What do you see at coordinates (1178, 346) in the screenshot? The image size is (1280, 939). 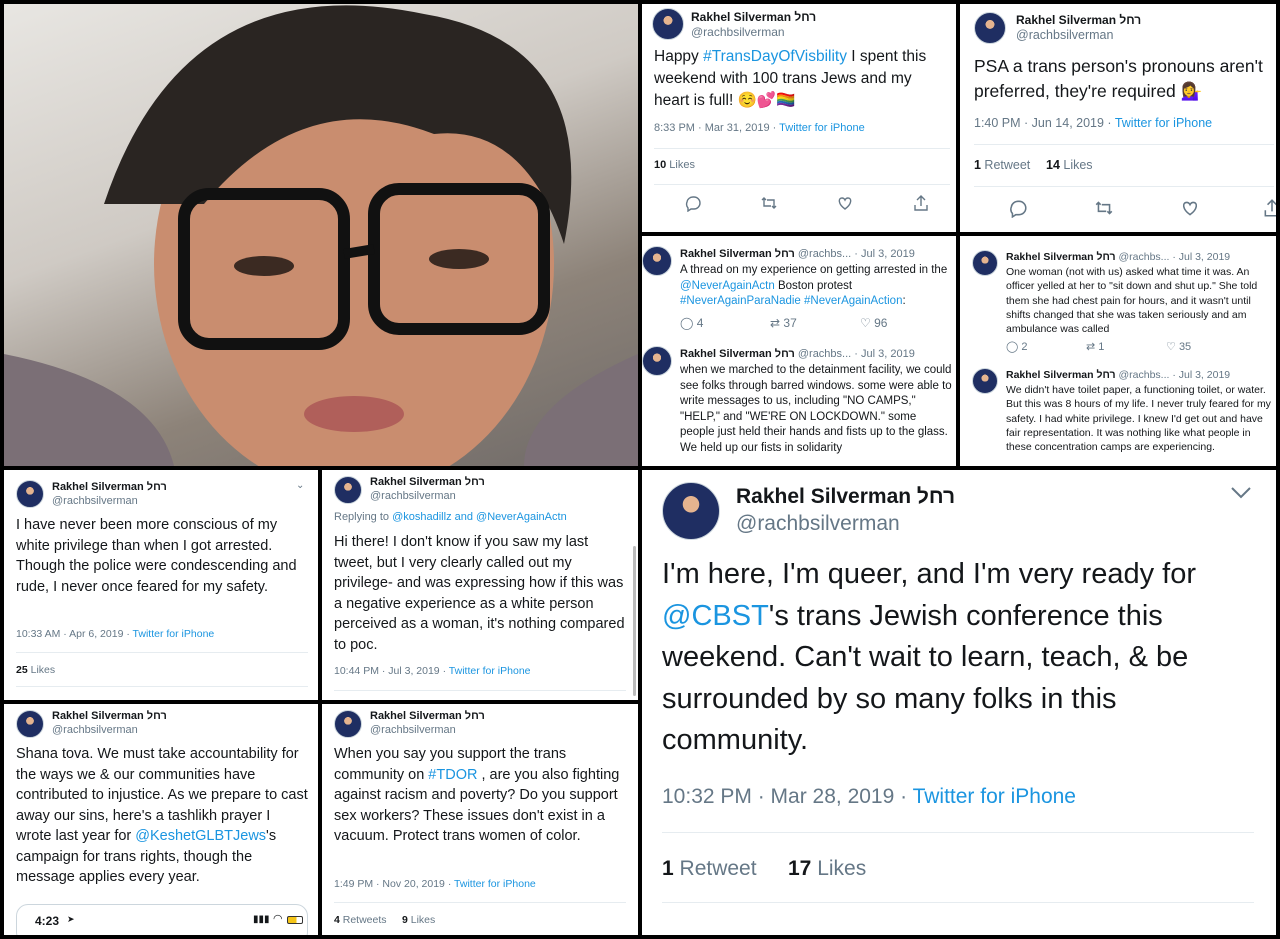 I see `like-action: ♡ 35` at bounding box center [1178, 346].